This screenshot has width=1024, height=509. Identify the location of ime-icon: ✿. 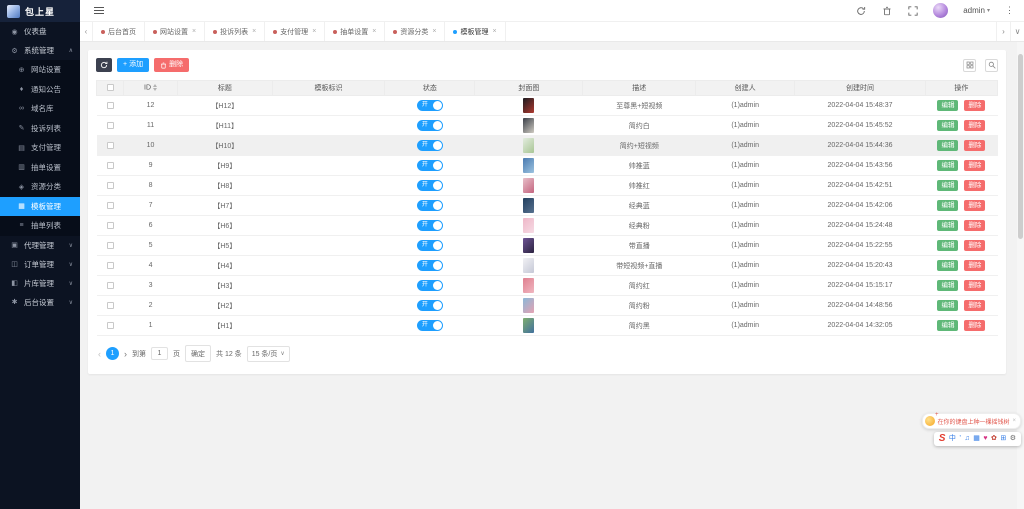
(994, 439).